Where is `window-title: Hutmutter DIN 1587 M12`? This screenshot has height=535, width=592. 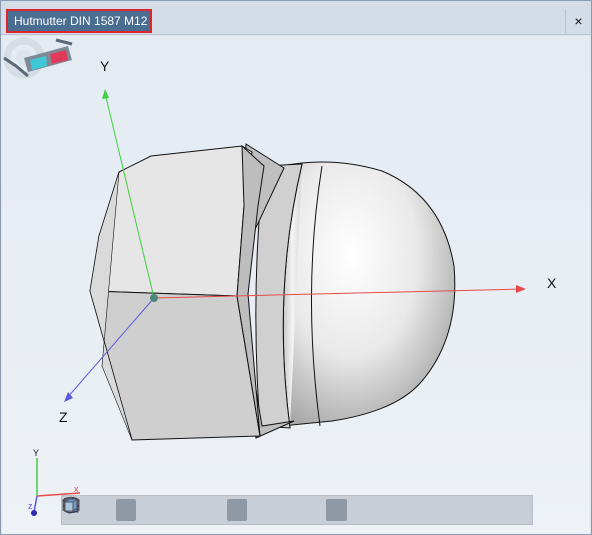 window-title: Hutmutter DIN 1587 M12 is located at coordinates (81, 21).